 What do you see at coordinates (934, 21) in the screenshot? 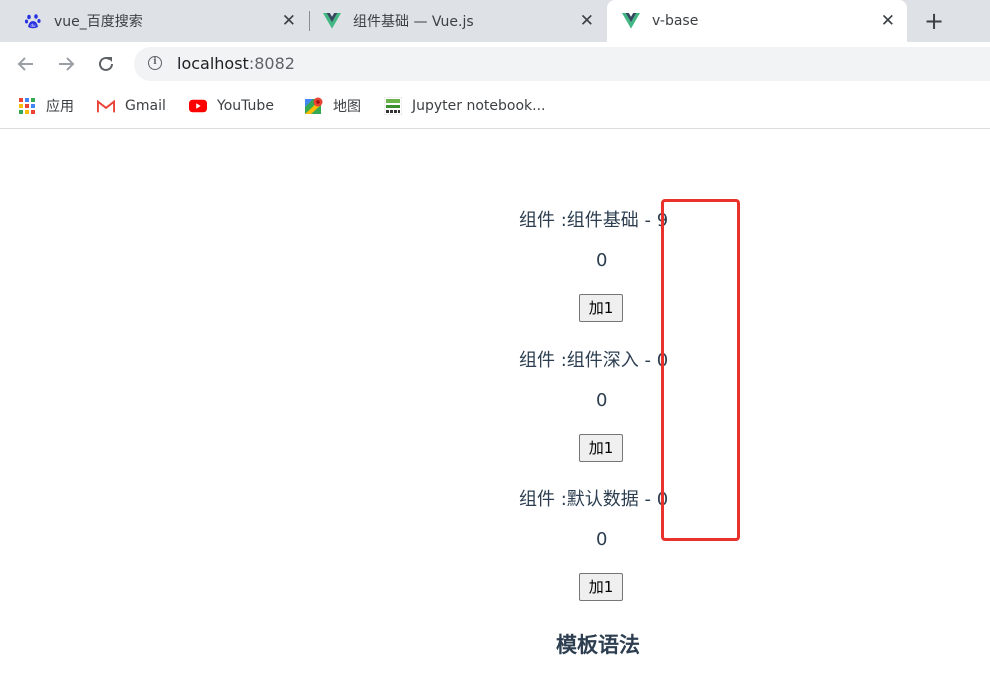
I see `new-tab-button: +` at bounding box center [934, 21].